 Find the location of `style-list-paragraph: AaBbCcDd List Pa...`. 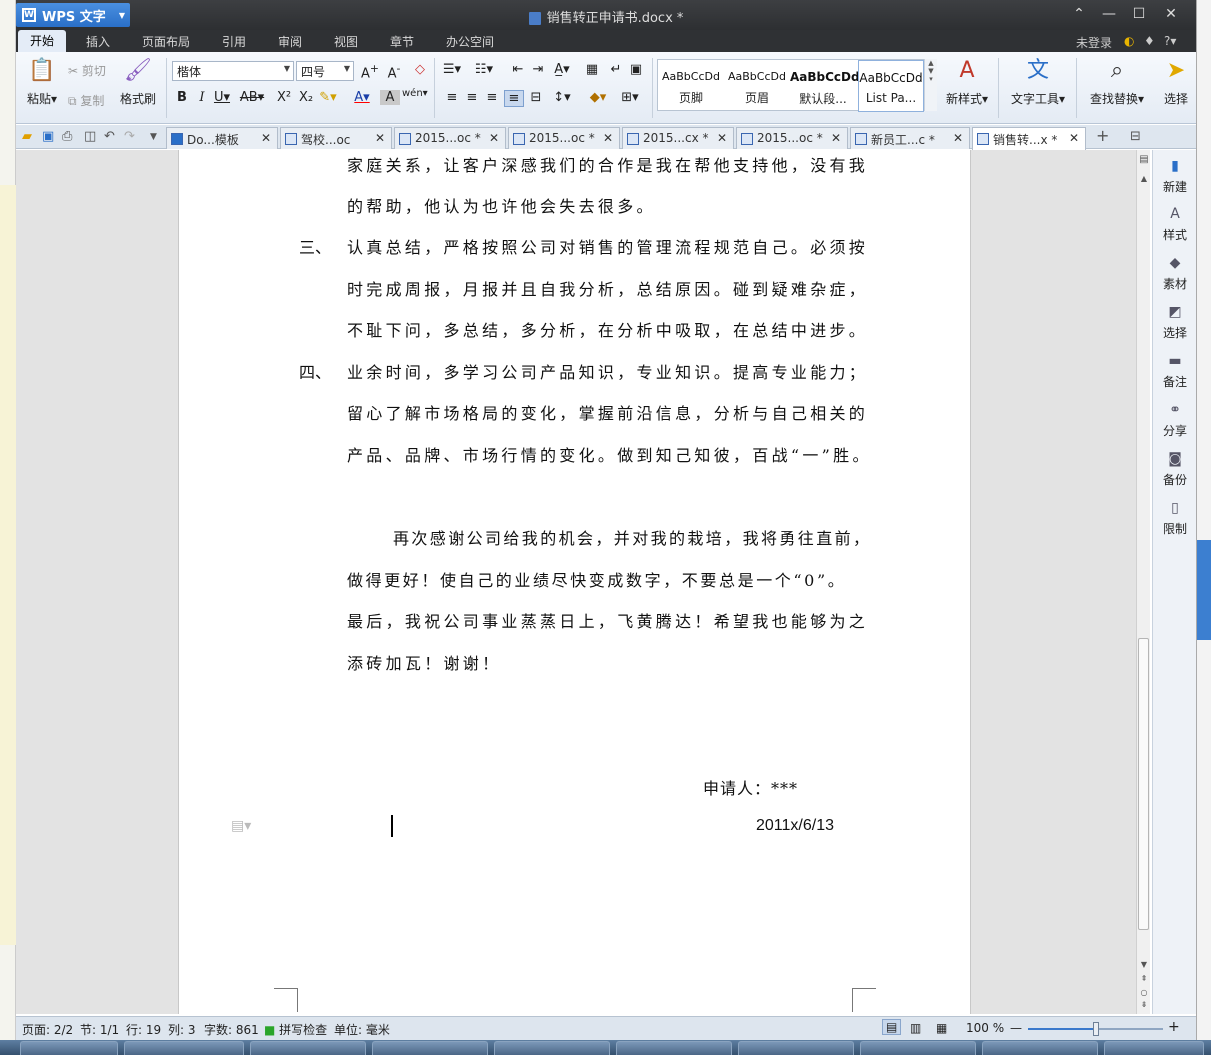

style-list-paragraph: AaBbCcDd List Pa... is located at coordinates (891, 86).